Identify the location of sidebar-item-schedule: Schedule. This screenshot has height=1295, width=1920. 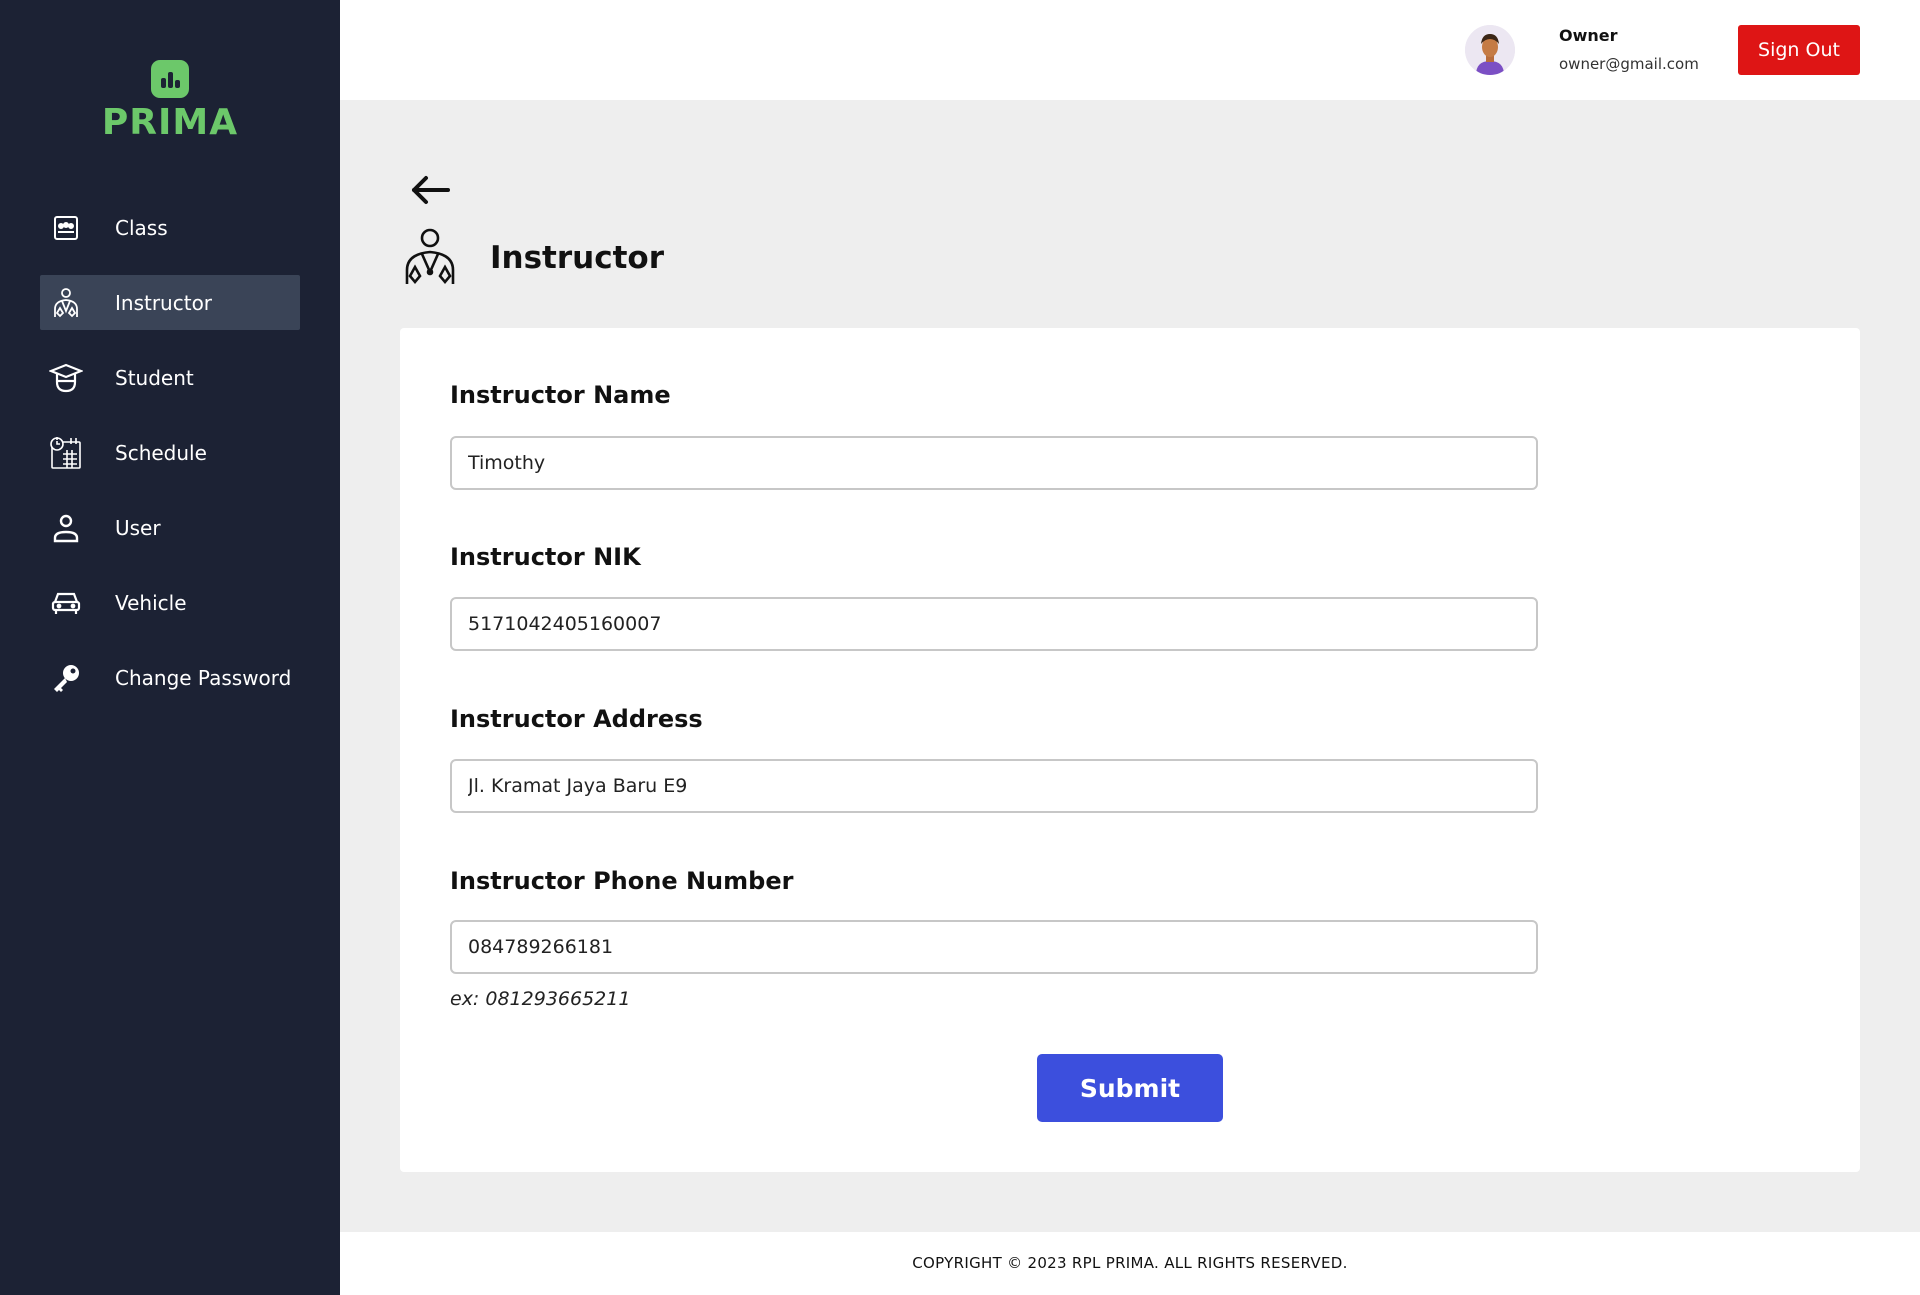
(170, 452).